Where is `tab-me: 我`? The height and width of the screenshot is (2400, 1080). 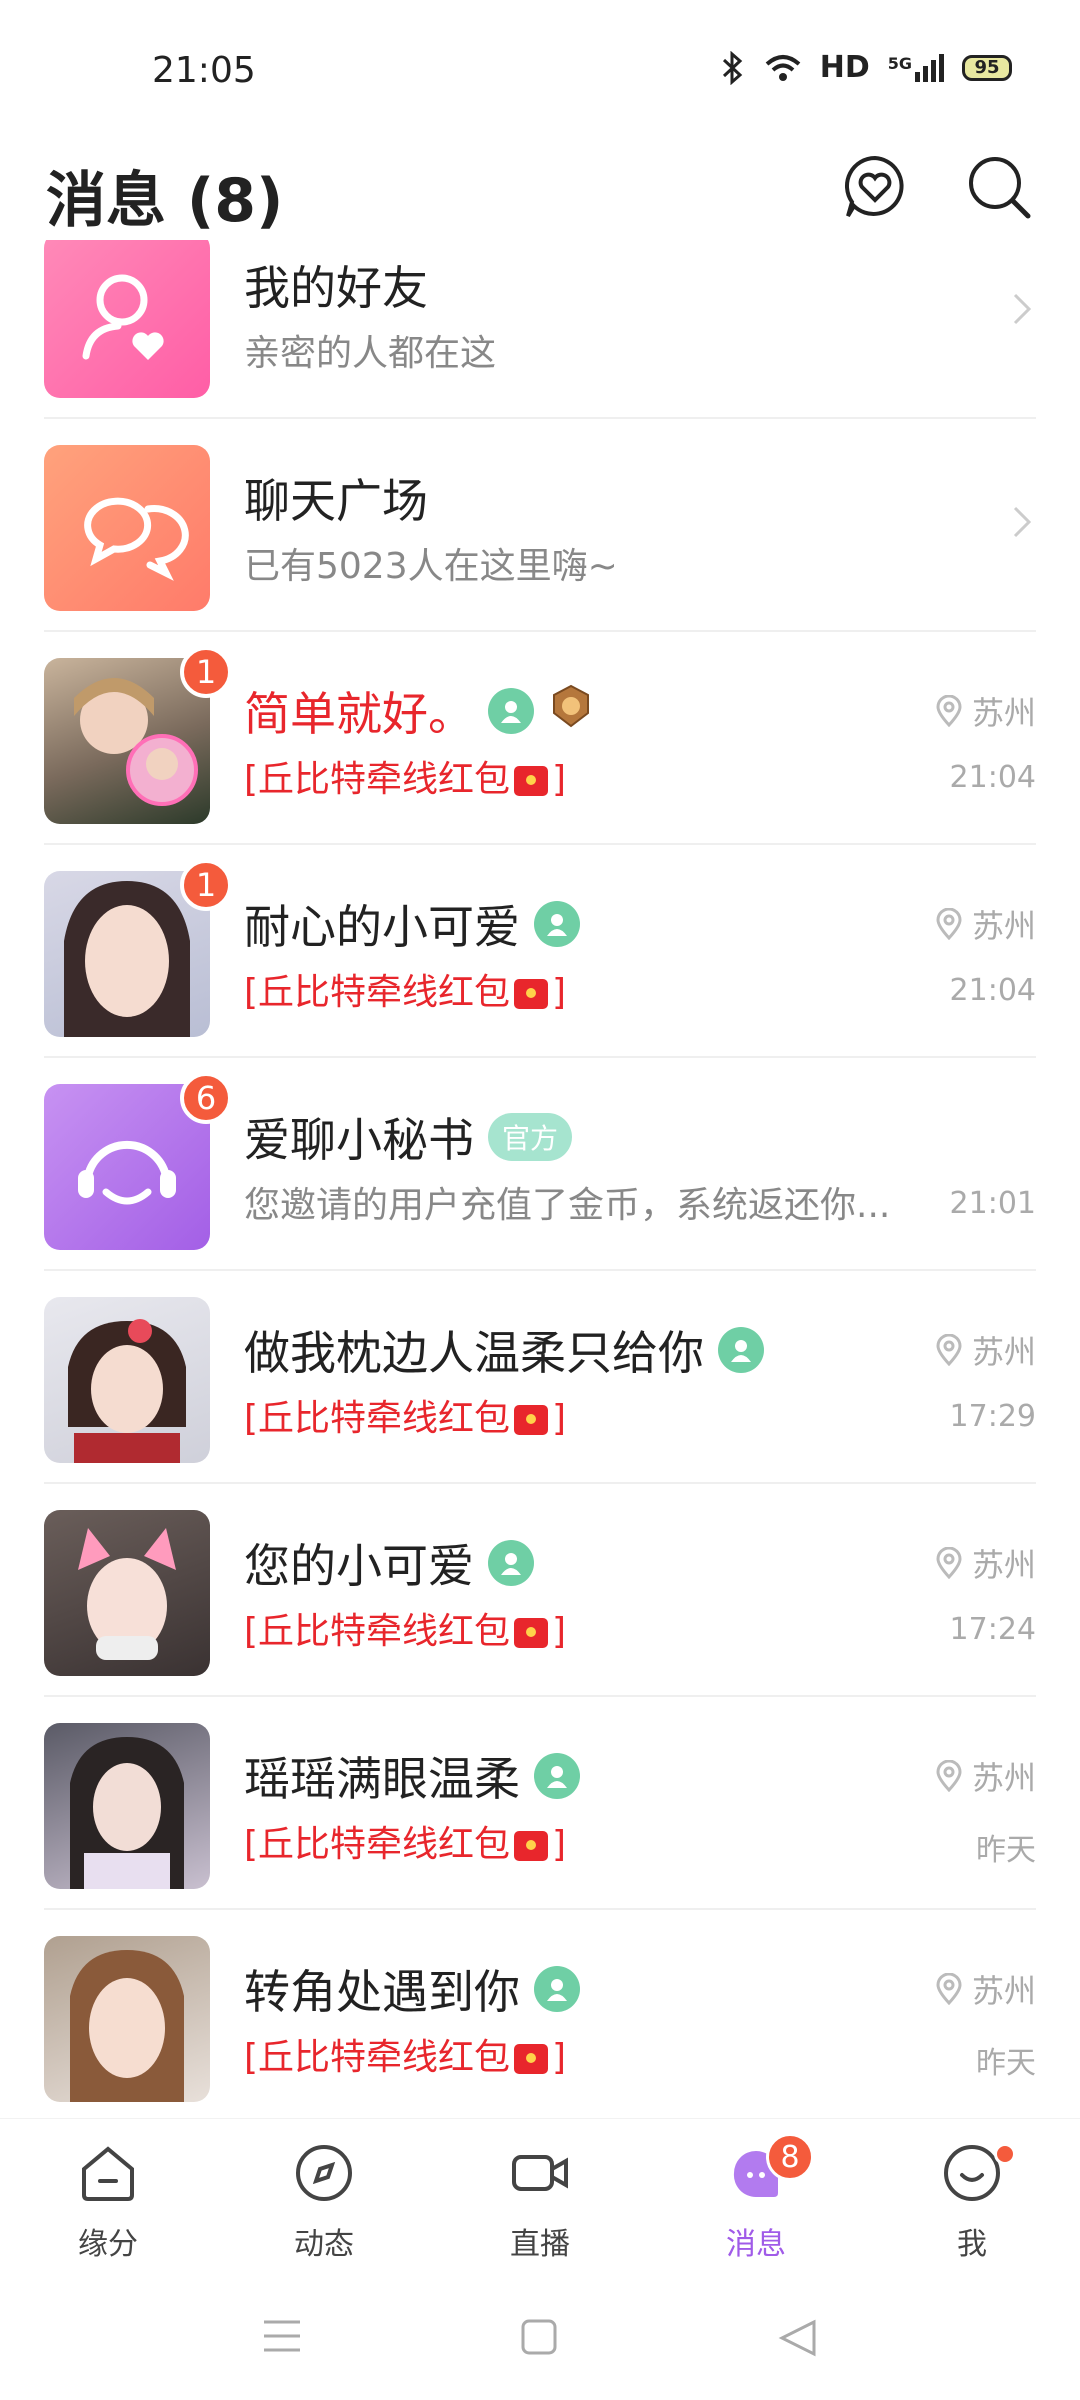 tab-me: 我 is located at coordinates (972, 2202).